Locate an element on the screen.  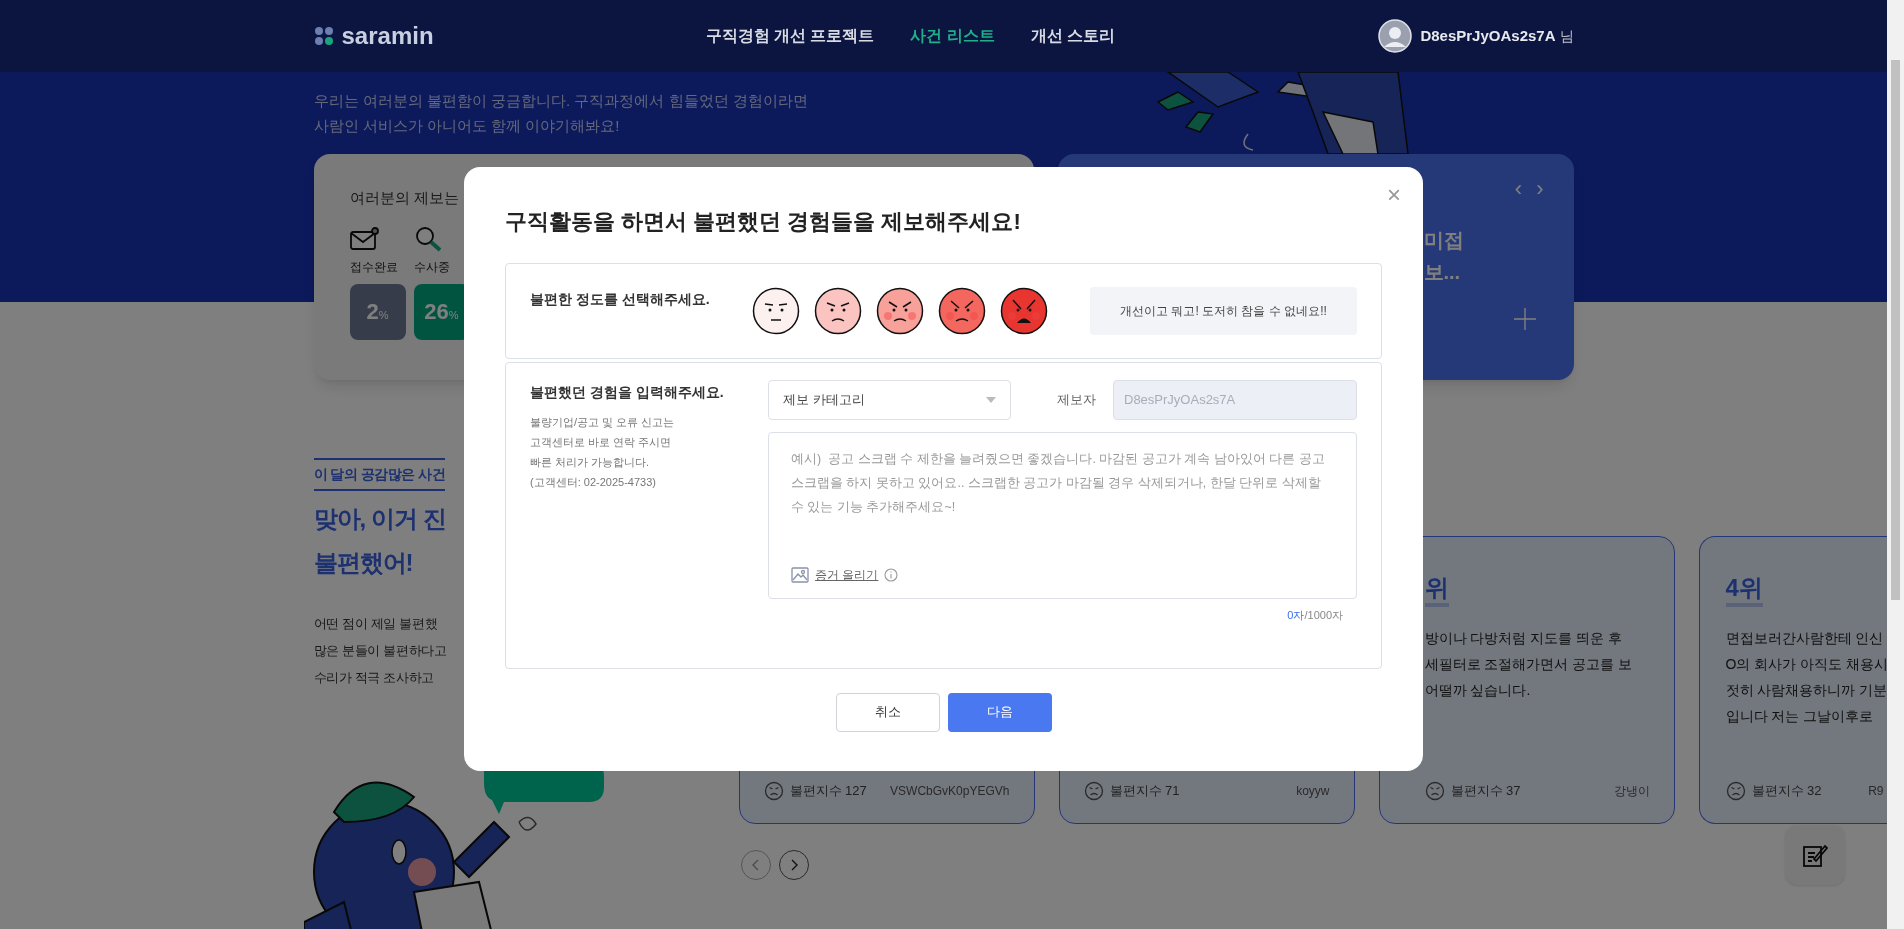
case-card: 4위 면접보러간사람한테 인신 O의 회사가 아직도 채용시 젓히 사람채용하니까 기분 입니다 저는 그날이후로 불편지수 32 R9 is located at coordinates (1793, 680).